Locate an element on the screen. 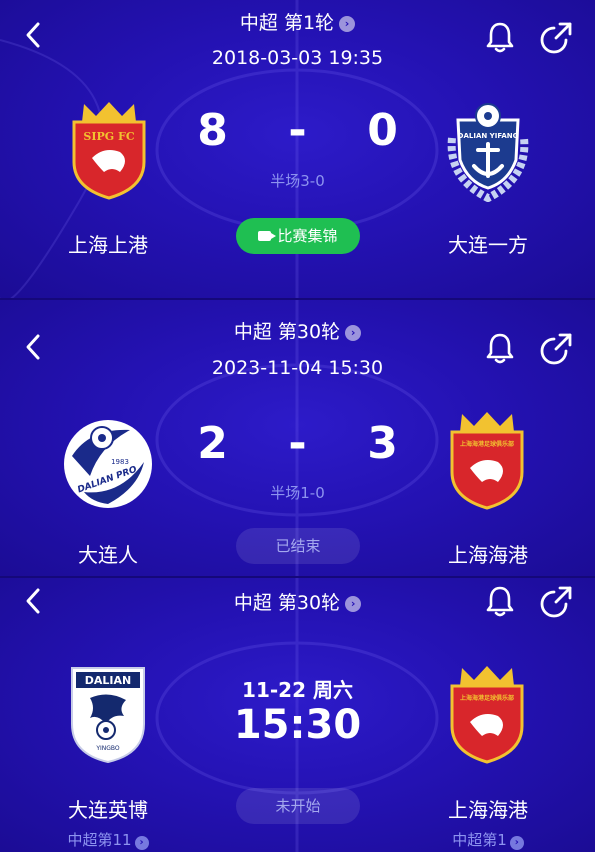 The height and width of the screenshot is (852, 595). away-team-name: 大连一方 is located at coordinates (488, 243).